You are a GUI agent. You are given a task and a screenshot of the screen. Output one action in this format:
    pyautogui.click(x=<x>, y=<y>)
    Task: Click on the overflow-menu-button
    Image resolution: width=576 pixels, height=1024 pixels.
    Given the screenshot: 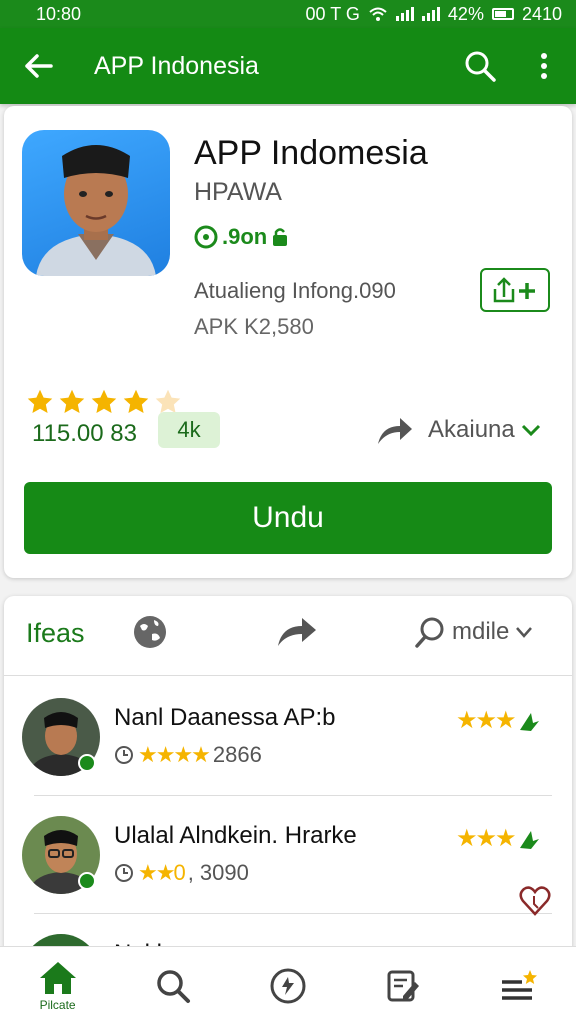 What is the action you would take?
    pyautogui.click(x=544, y=66)
    